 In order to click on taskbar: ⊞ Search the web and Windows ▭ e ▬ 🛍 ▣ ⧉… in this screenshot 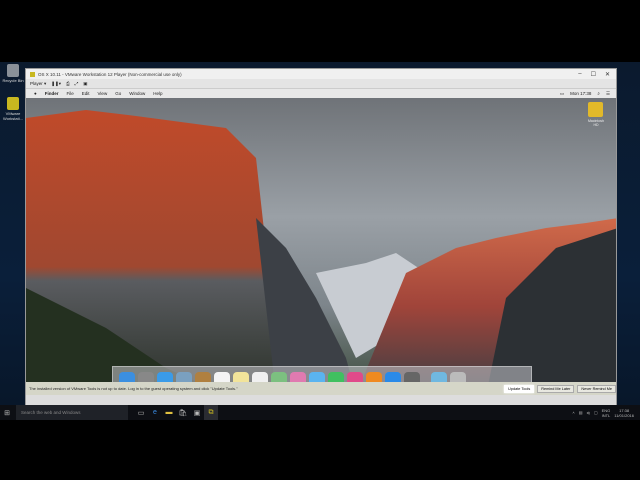, I will do `click(320, 412)`.